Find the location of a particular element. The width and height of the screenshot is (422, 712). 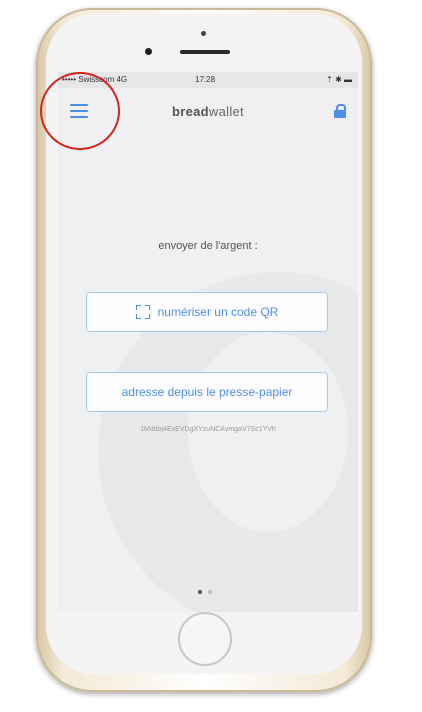

page-dot is located at coordinates (210, 592).